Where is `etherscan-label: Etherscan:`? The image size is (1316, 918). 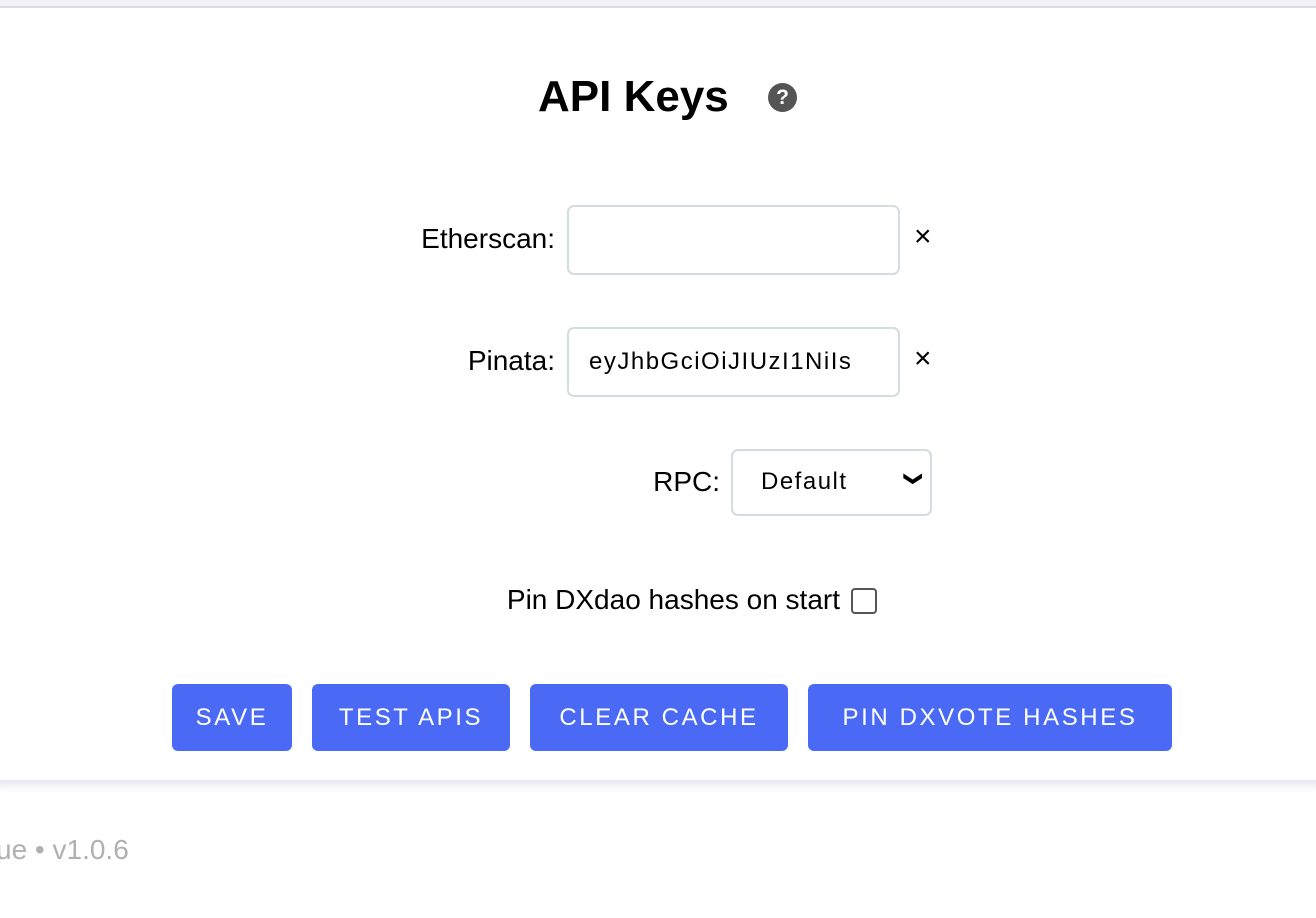 etherscan-label: Etherscan: is located at coordinates (488, 238).